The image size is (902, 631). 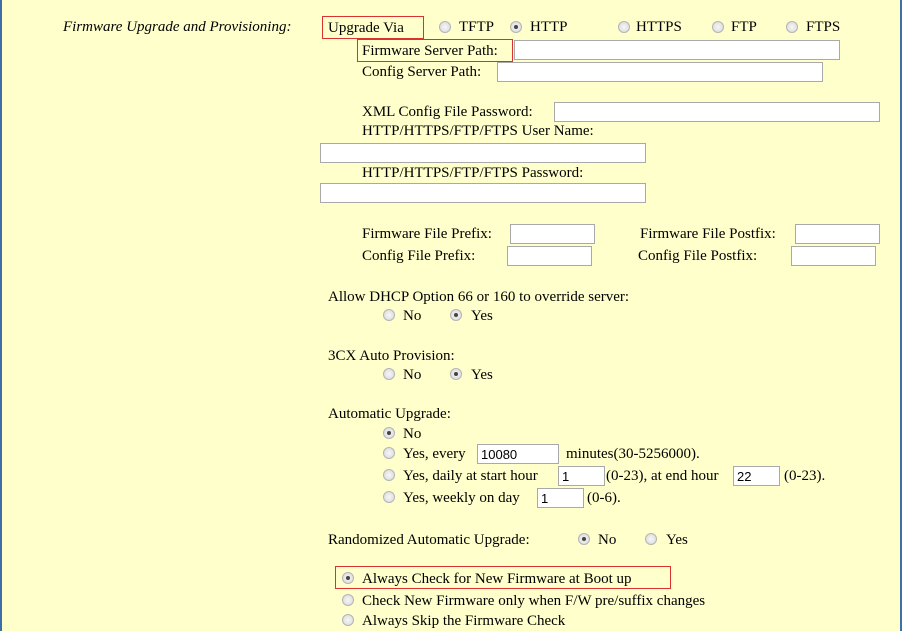 What do you see at coordinates (584, 539) in the screenshot?
I see `randomized-upgrade-no-radio` at bounding box center [584, 539].